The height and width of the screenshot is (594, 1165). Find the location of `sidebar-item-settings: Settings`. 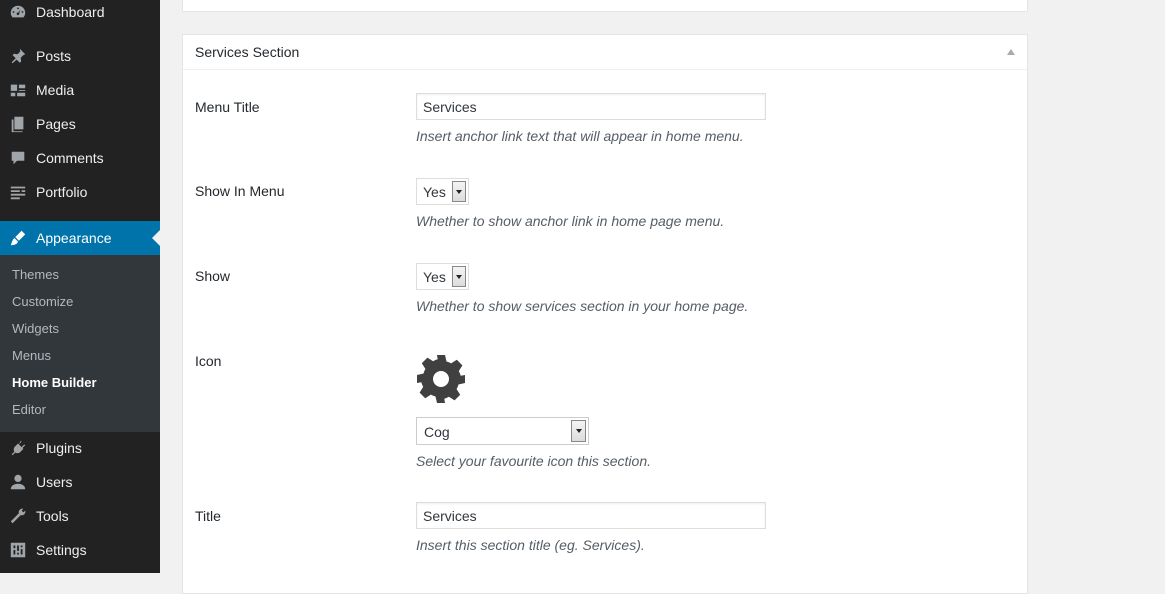

sidebar-item-settings: Settings is located at coordinates (80, 550).